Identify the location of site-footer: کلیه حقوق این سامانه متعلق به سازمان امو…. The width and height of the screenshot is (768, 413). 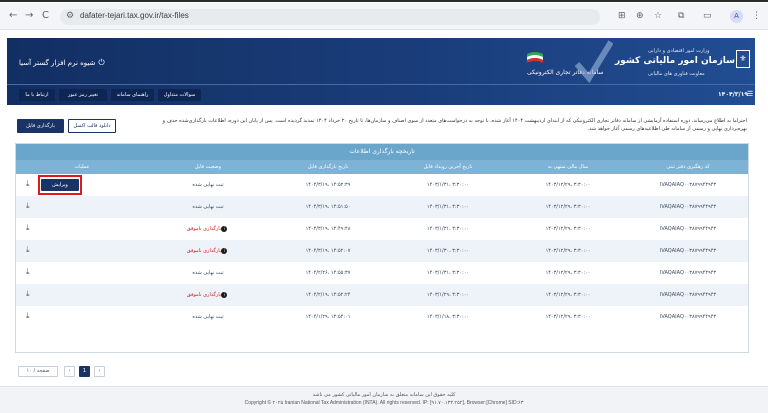
(384, 399).